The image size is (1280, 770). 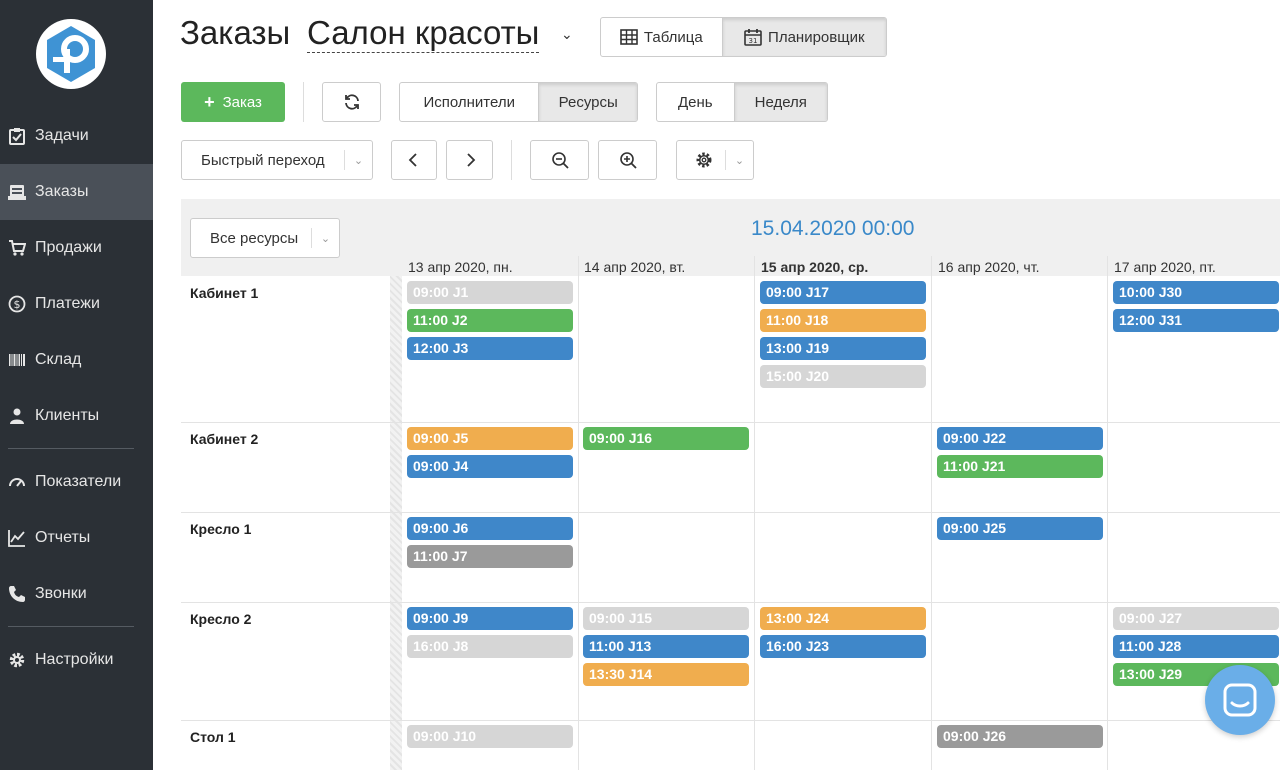 I want to click on zoom-in-button, so click(x=627, y=160).